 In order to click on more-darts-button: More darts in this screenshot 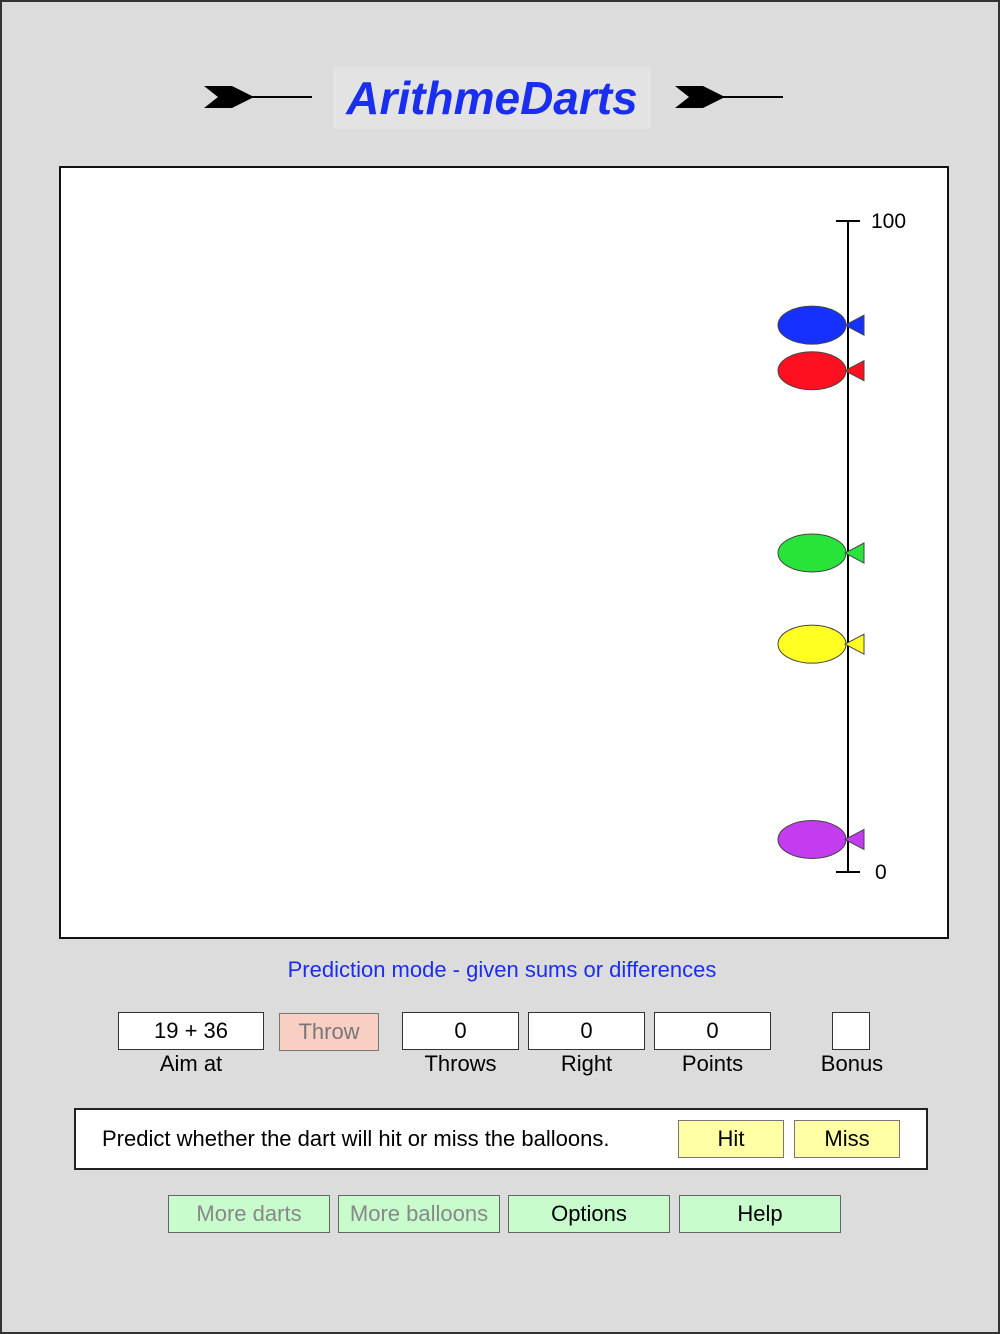, I will do `click(249, 1214)`.